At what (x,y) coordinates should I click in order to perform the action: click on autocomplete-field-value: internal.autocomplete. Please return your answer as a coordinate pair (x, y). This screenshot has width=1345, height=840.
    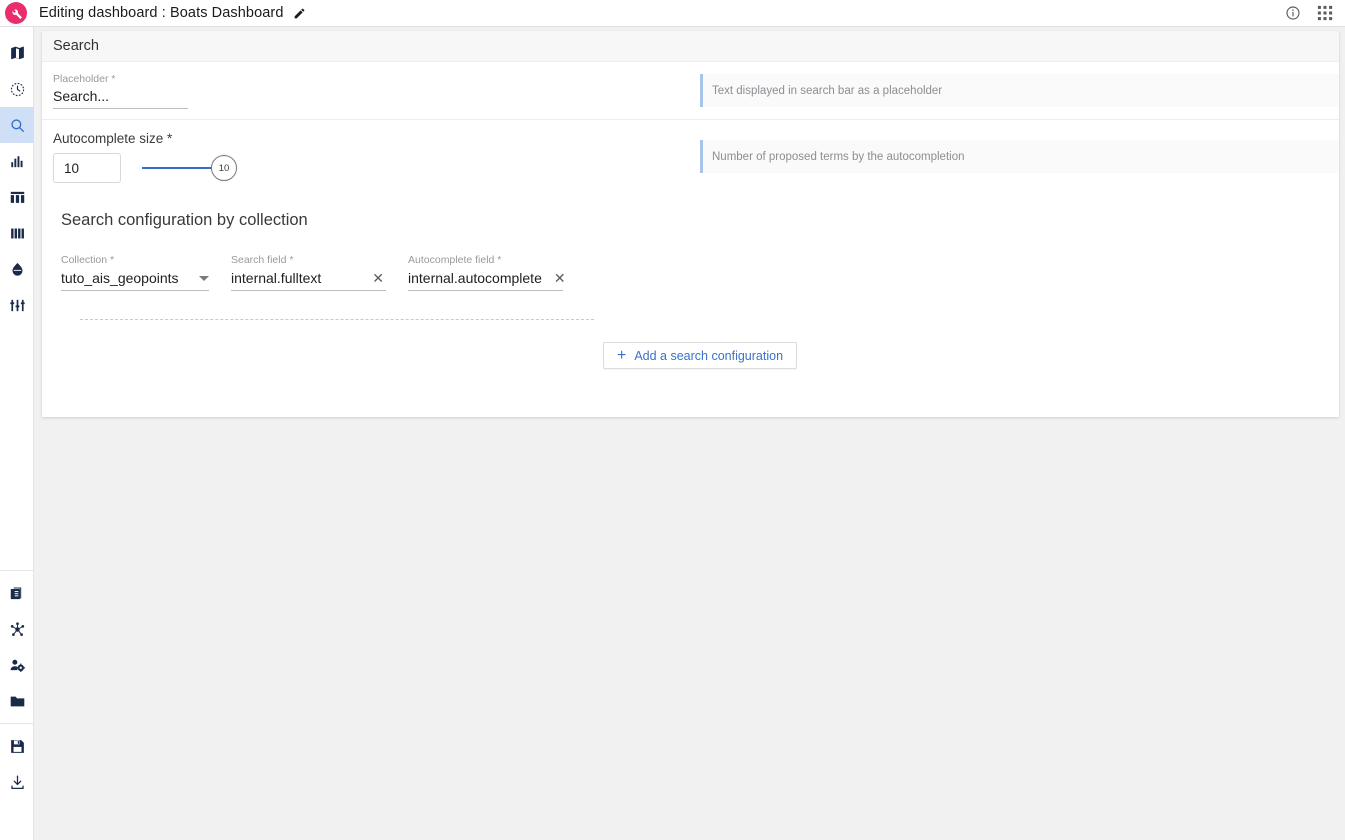
    Looking at the image, I should click on (475, 278).